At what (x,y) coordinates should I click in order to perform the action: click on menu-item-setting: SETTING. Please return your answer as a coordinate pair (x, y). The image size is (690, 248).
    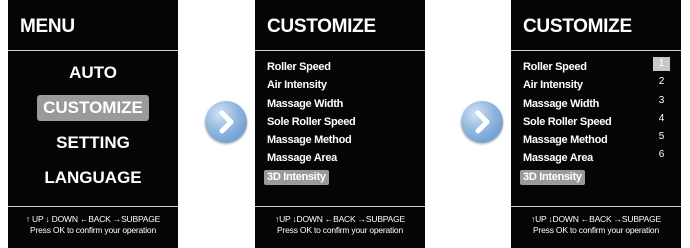
    Looking at the image, I should click on (93, 143).